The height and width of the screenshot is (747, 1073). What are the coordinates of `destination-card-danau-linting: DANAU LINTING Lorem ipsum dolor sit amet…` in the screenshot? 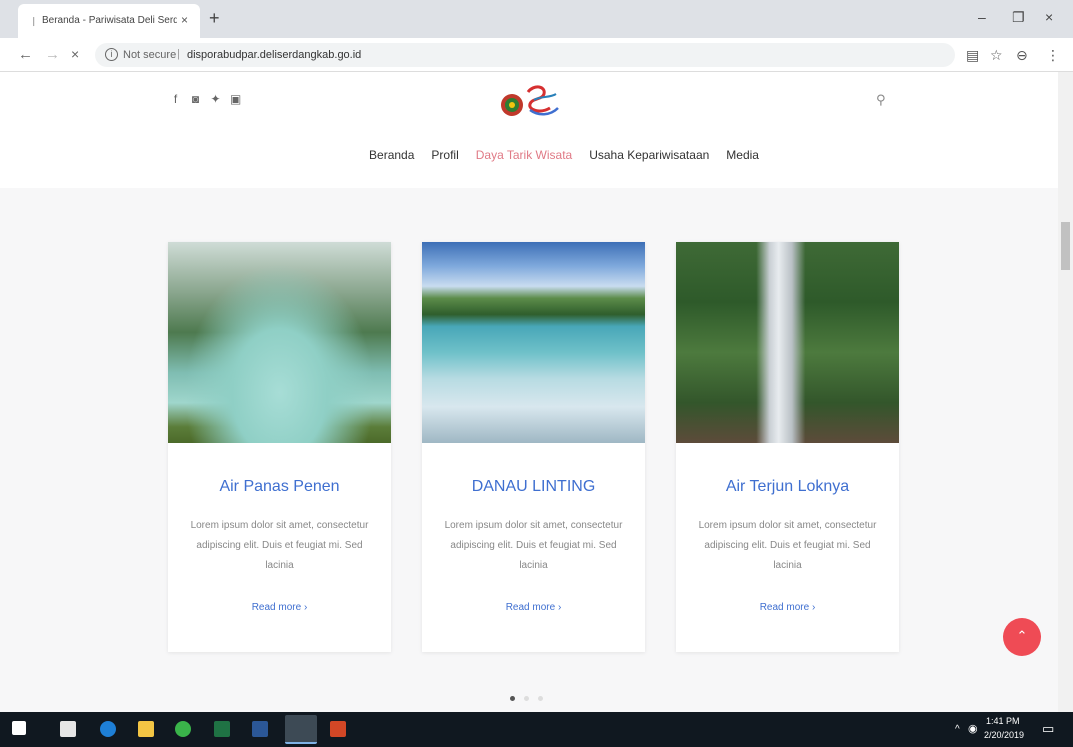 It's located at (533, 447).